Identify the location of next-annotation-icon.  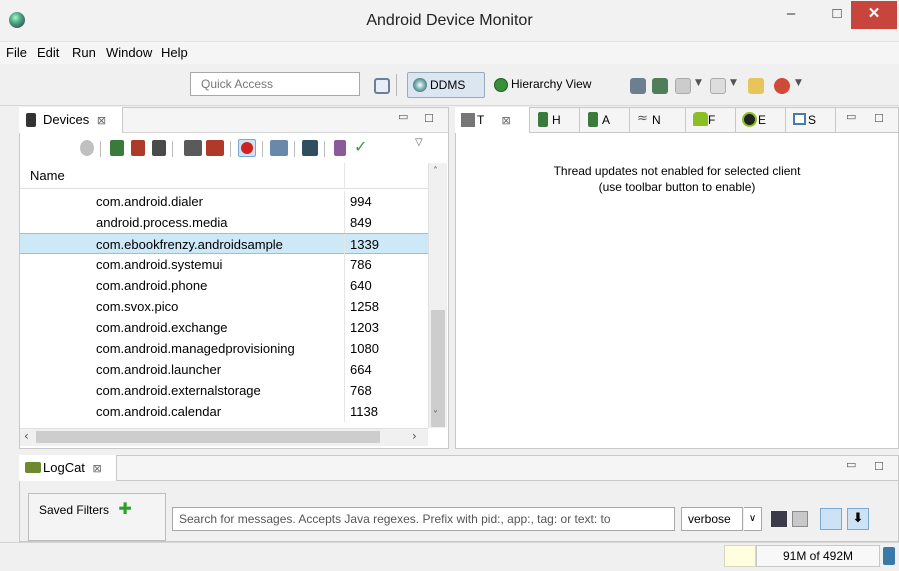
(718, 86).